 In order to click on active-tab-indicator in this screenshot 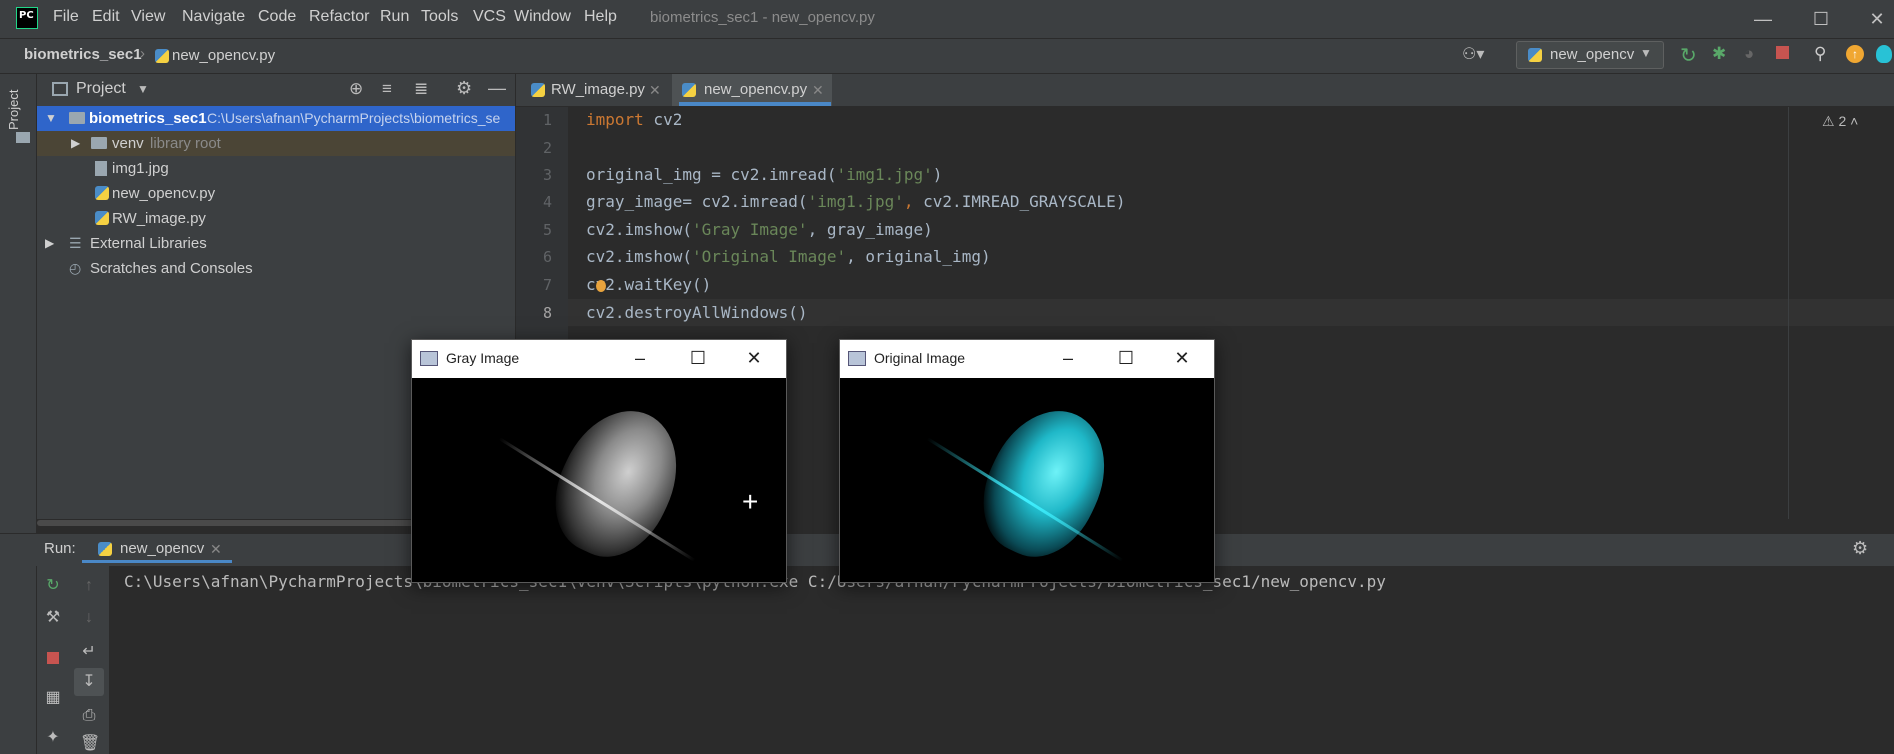, I will do `click(755, 104)`.